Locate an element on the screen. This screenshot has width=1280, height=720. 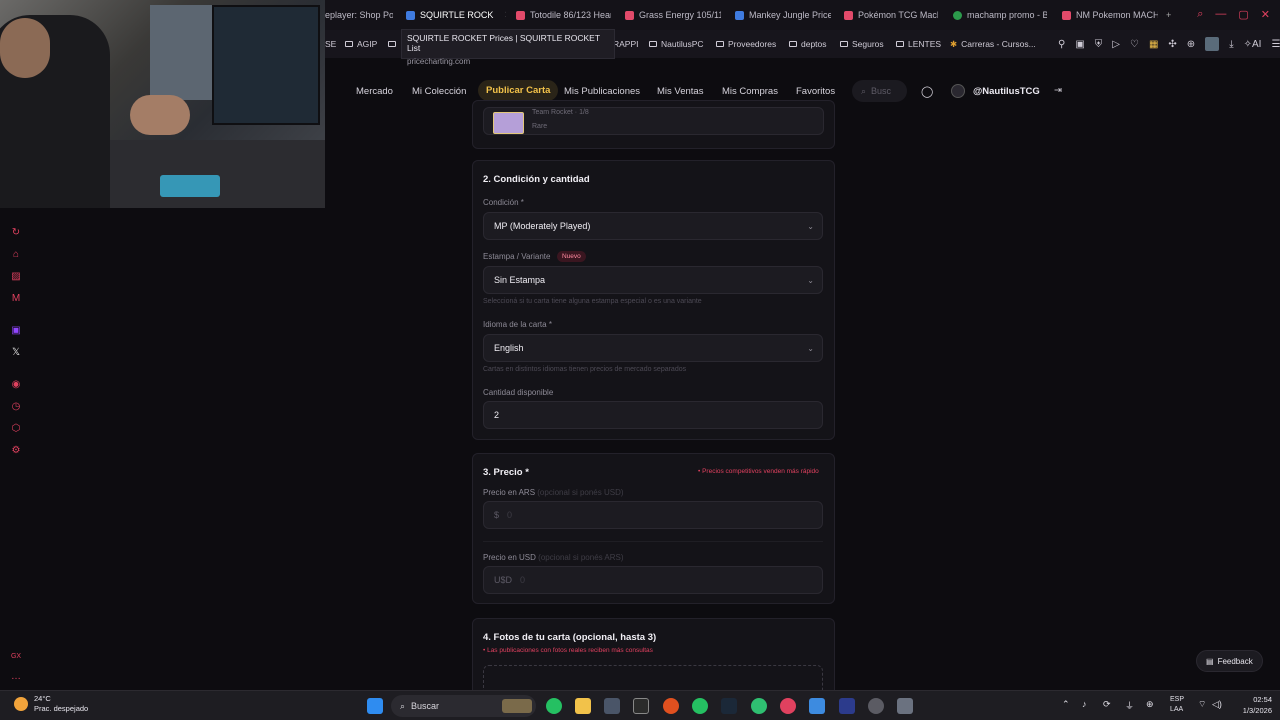
tab-ebay: eplayer: Shop Pok is located at coordinates (359, 15).